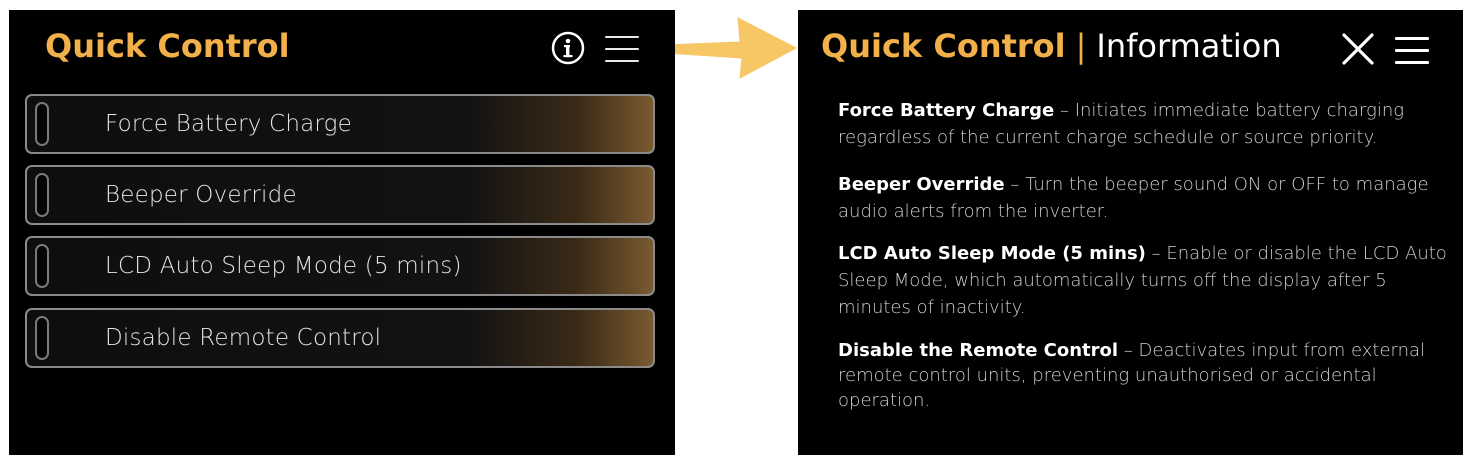  What do you see at coordinates (340, 195) in the screenshot?
I see `quick-control-item: Beeper Override` at bounding box center [340, 195].